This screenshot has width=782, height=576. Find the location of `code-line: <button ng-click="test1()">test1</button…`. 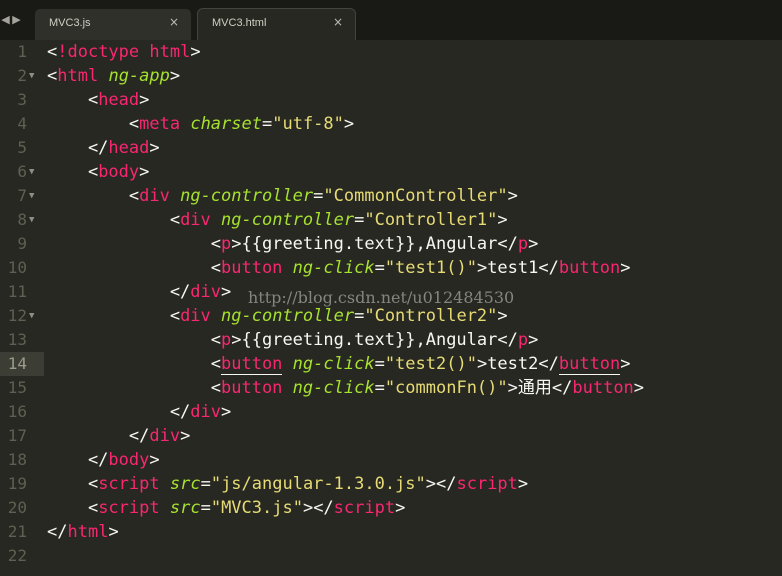

code-line: <button ng-click="test1()">test1</button… is located at coordinates (339, 268).